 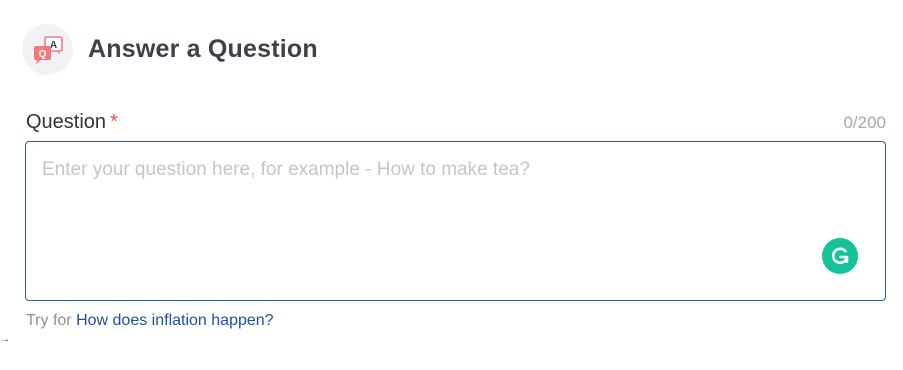 What do you see at coordinates (174, 320) in the screenshot?
I see `suggested-question-link: How does inflation happen?` at bounding box center [174, 320].